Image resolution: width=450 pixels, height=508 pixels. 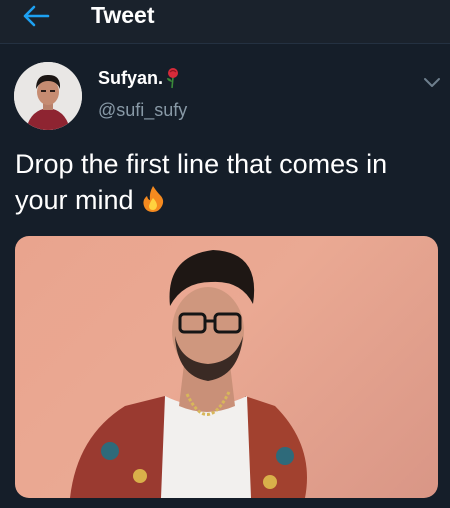 What do you see at coordinates (123, 15) in the screenshot?
I see `page-title: Tweet` at bounding box center [123, 15].